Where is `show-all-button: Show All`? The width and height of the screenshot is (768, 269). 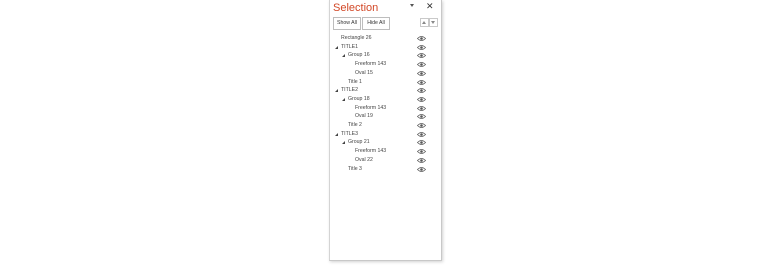 show-all-button: Show All is located at coordinates (347, 23).